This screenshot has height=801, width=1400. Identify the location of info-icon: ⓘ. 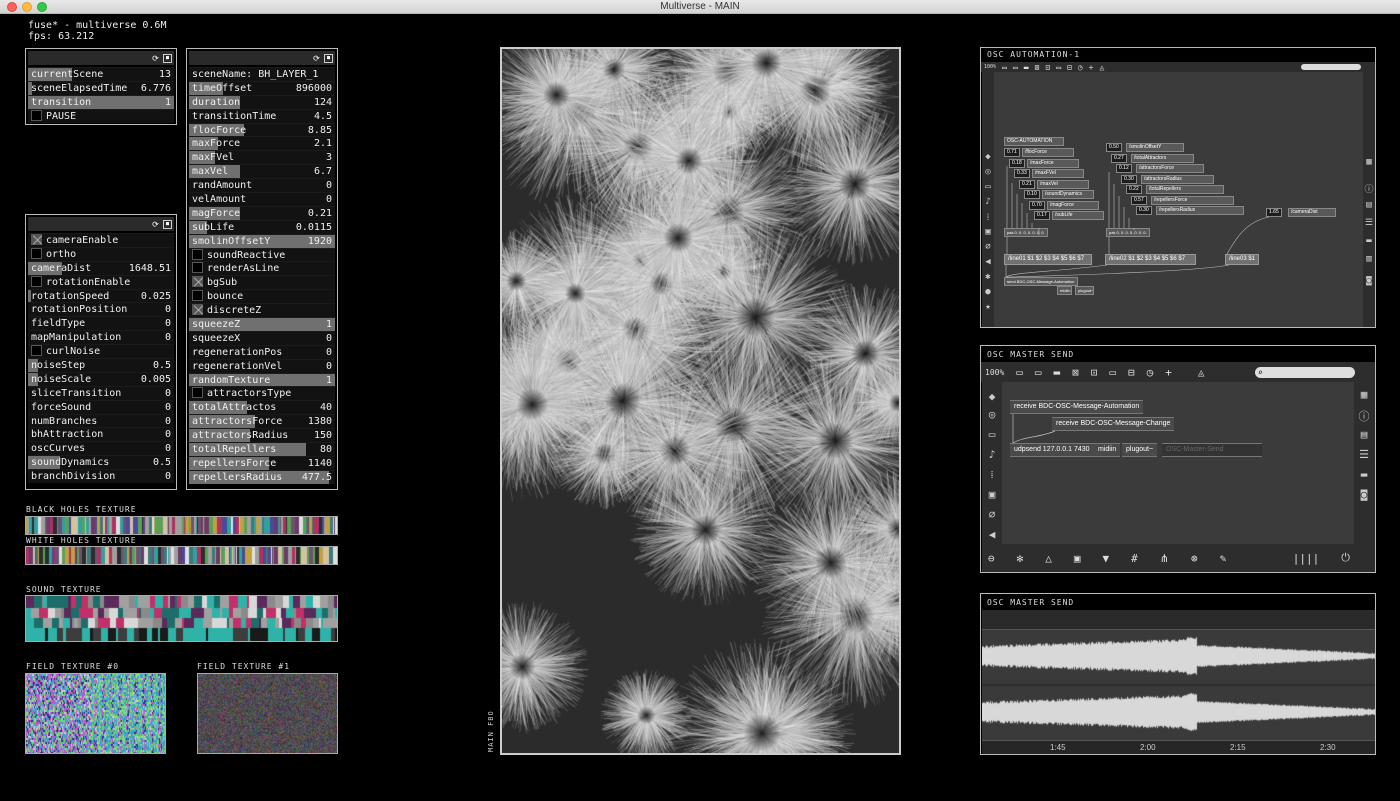
(1369, 188).